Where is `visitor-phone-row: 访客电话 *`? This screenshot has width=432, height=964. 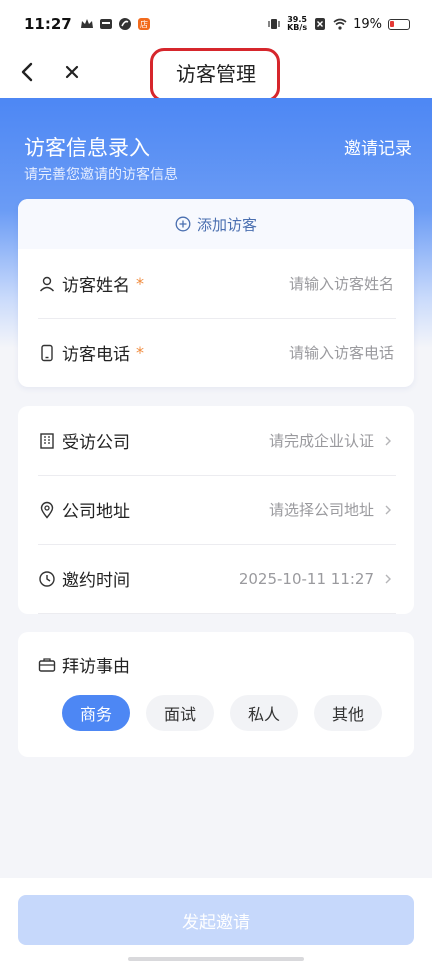 visitor-phone-row: 访客电话 * is located at coordinates (216, 352).